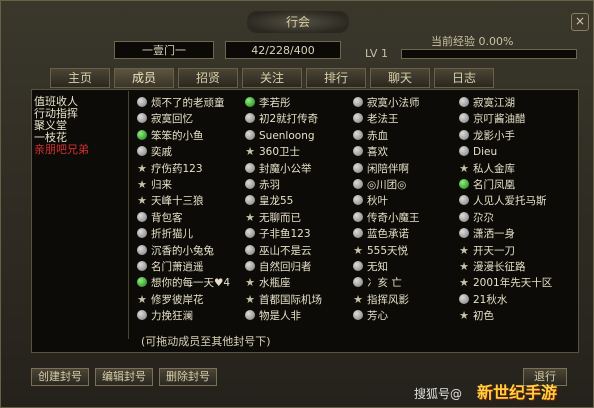  What do you see at coordinates (165, 119) in the screenshot?
I see `member-entry: 寂寞回忆` at bounding box center [165, 119].